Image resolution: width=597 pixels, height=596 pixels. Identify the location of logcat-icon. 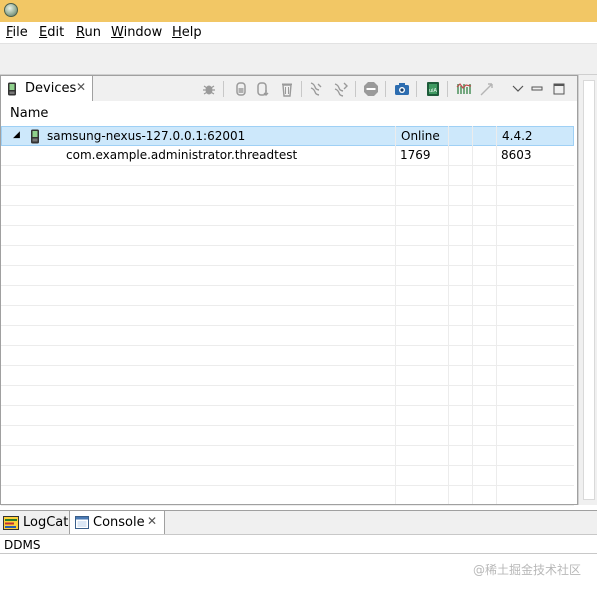
(11, 523).